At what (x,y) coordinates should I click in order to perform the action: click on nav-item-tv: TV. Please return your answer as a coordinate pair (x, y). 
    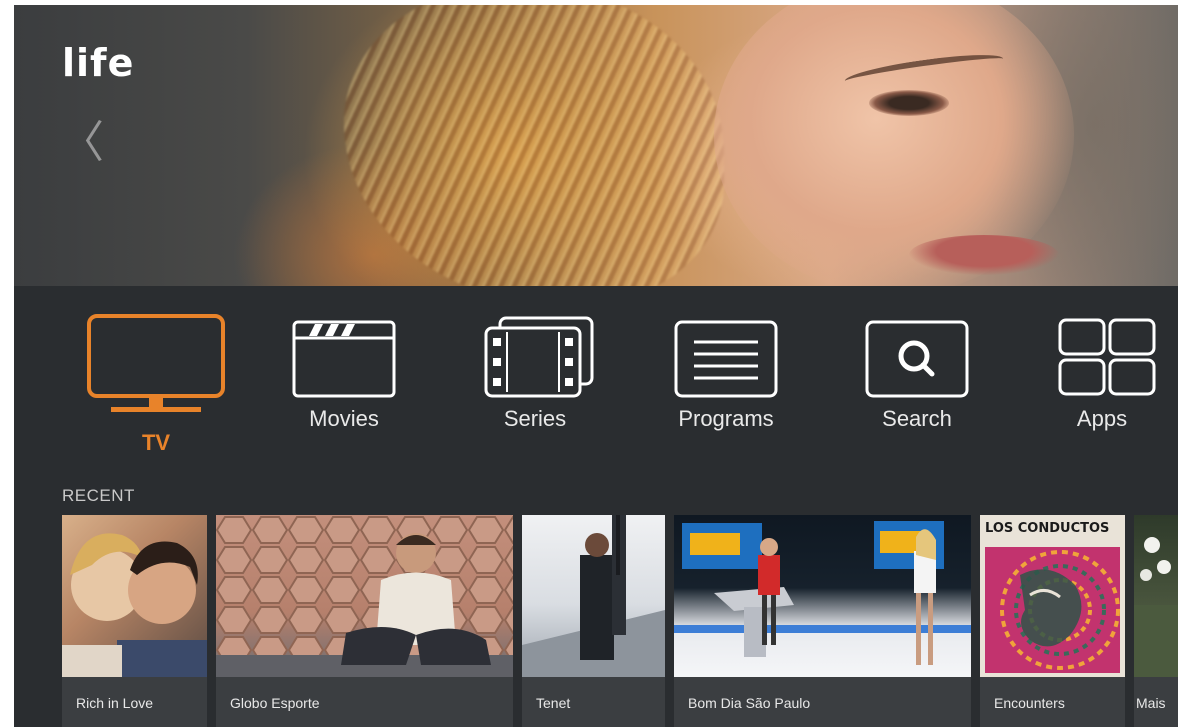
    Looking at the image, I should click on (156, 387).